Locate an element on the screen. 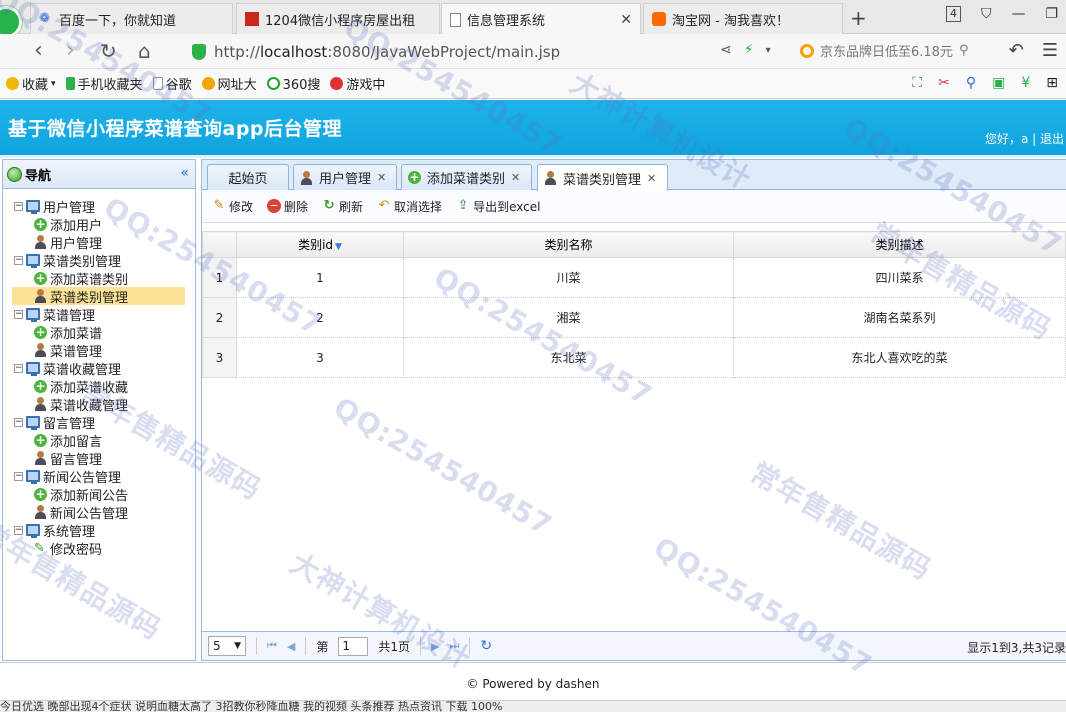  bookmark-google: 谷歌 is located at coordinates (172, 83).